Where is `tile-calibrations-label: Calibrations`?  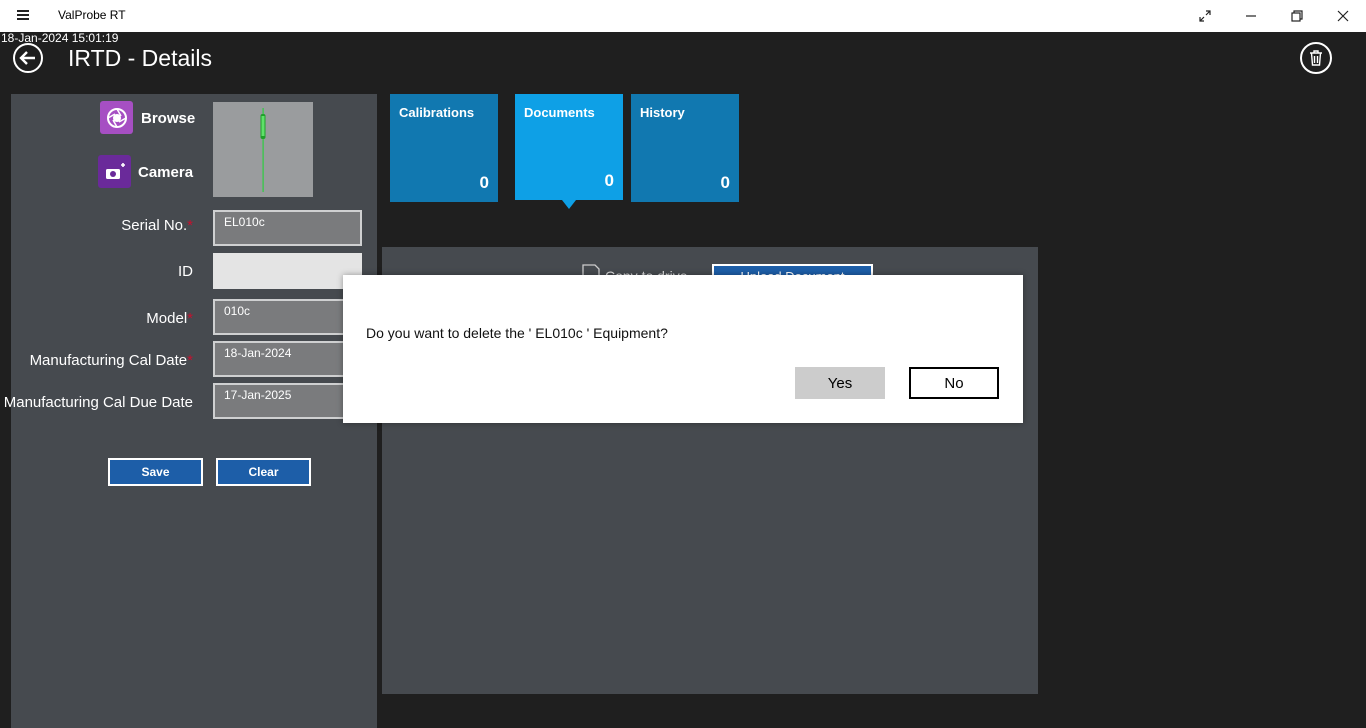
tile-calibrations-label: Calibrations is located at coordinates (437, 112).